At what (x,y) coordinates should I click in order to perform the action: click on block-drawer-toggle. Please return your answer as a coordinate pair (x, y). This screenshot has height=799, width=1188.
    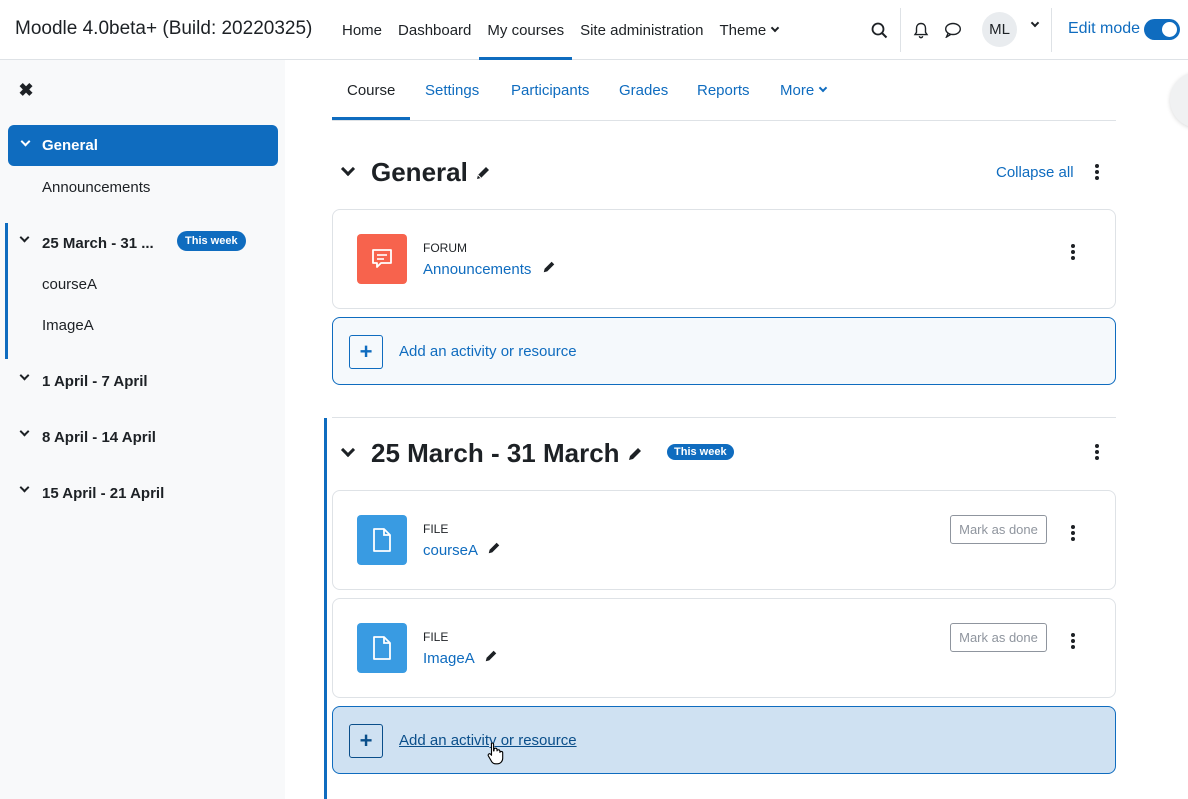
    Looking at the image, I should click on (1179, 100).